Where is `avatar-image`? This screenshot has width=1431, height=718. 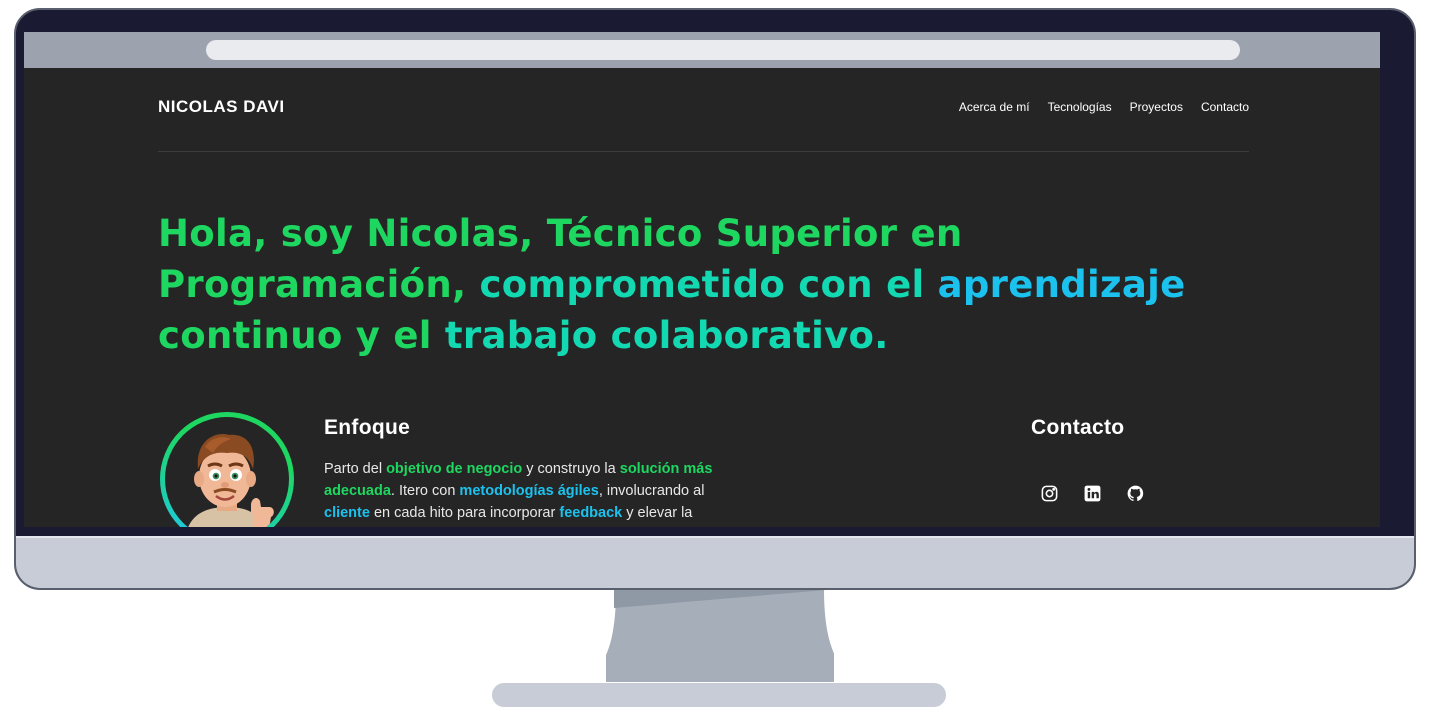 avatar-image is located at coordinates (227, 472).